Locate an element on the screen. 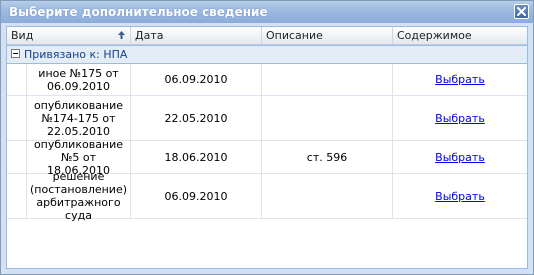 Image resolution: width=534 pixels, height=275 pixels. cell-date: 18.06.2010 is located at coordinates (196, 157).